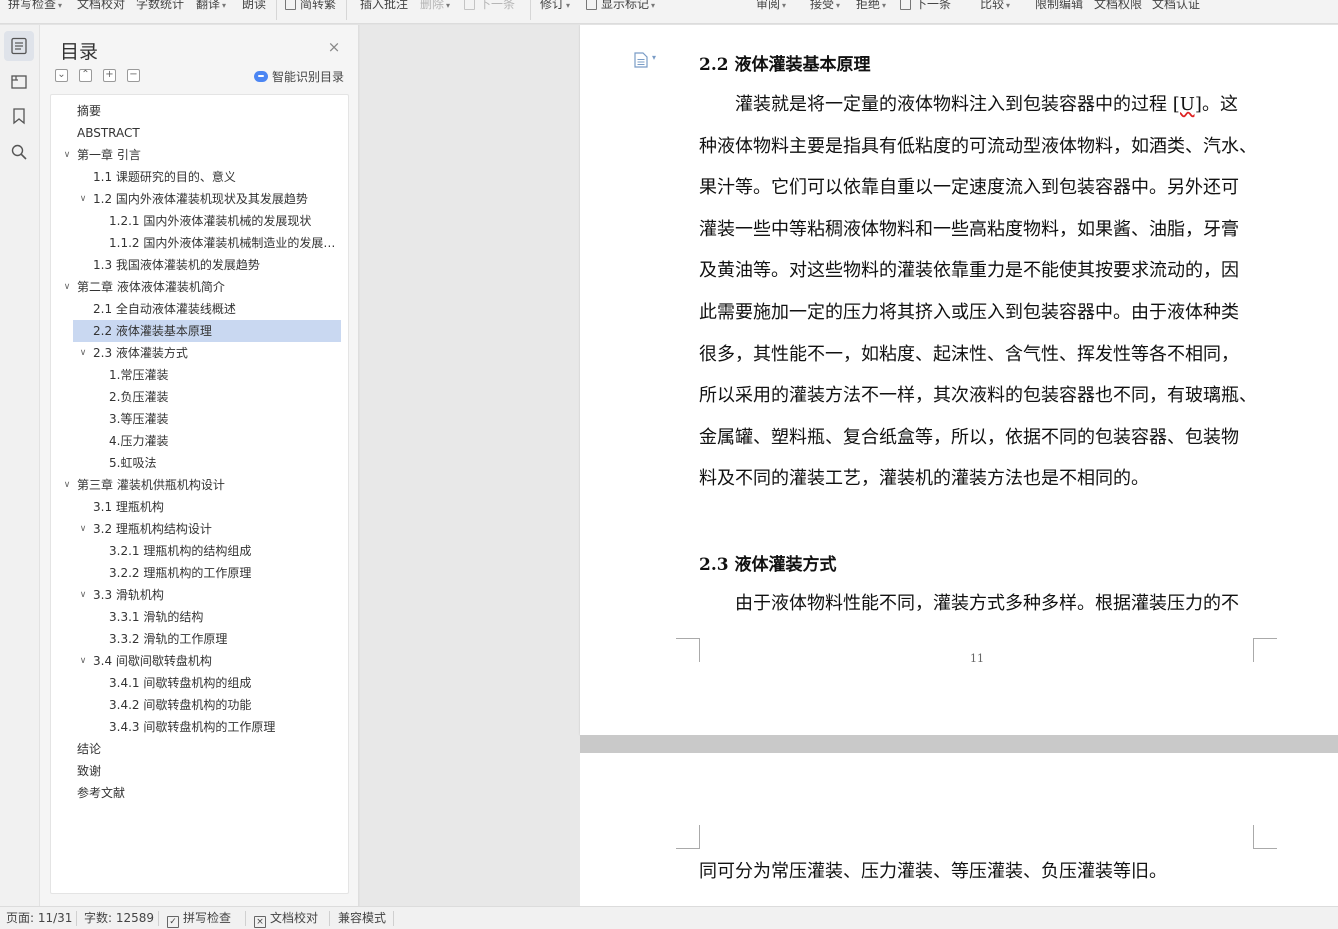 The image size is (1338, 929). I want to click on toc-item: 3.4.2 间歇转盘机构的功能, so click(223, 705).